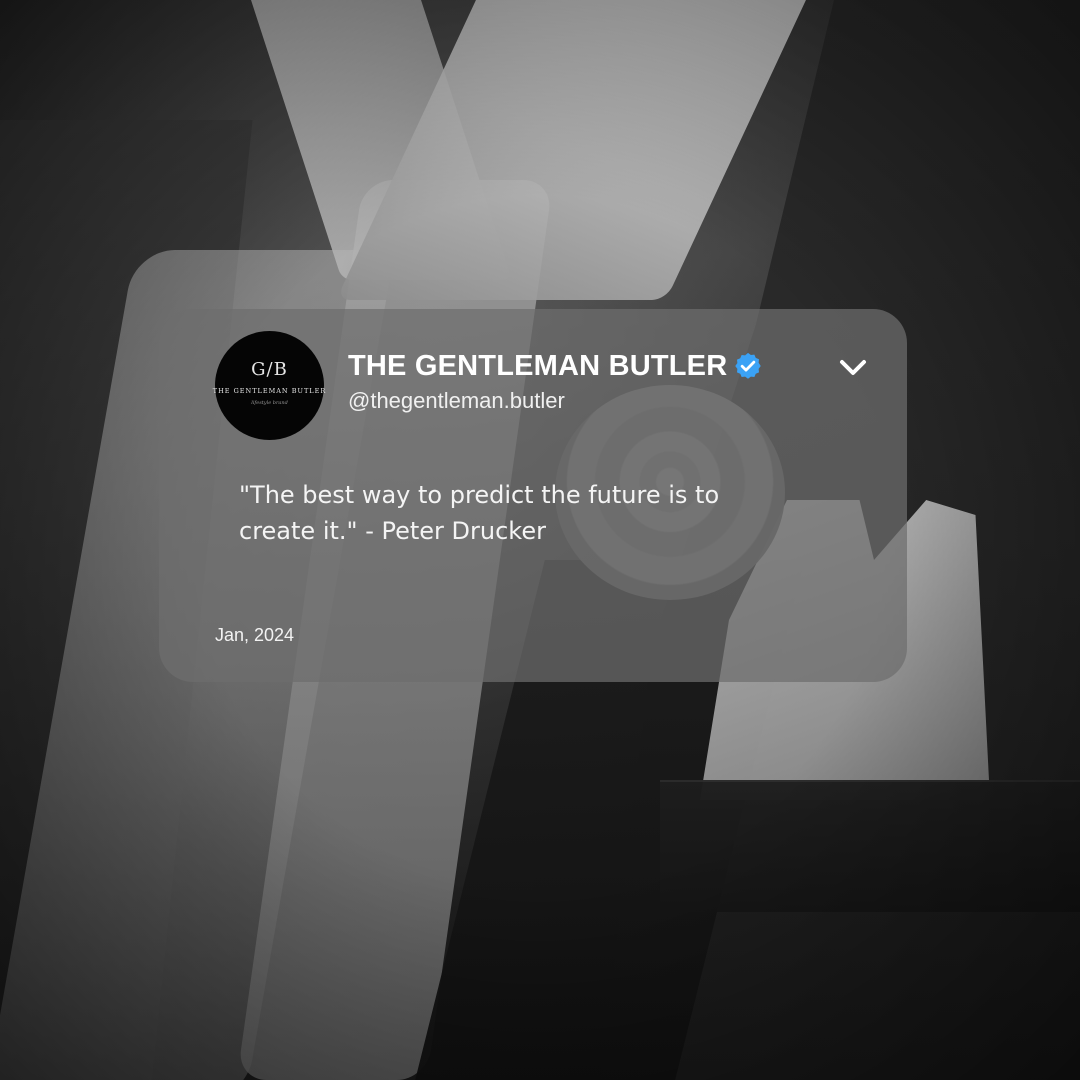 This screenshot has width=1080, height=1080. What do you see at coordinates (269, 369) in the screenshot?
I see `avatar-monogram: G/B` at bounding box center [269, 369].